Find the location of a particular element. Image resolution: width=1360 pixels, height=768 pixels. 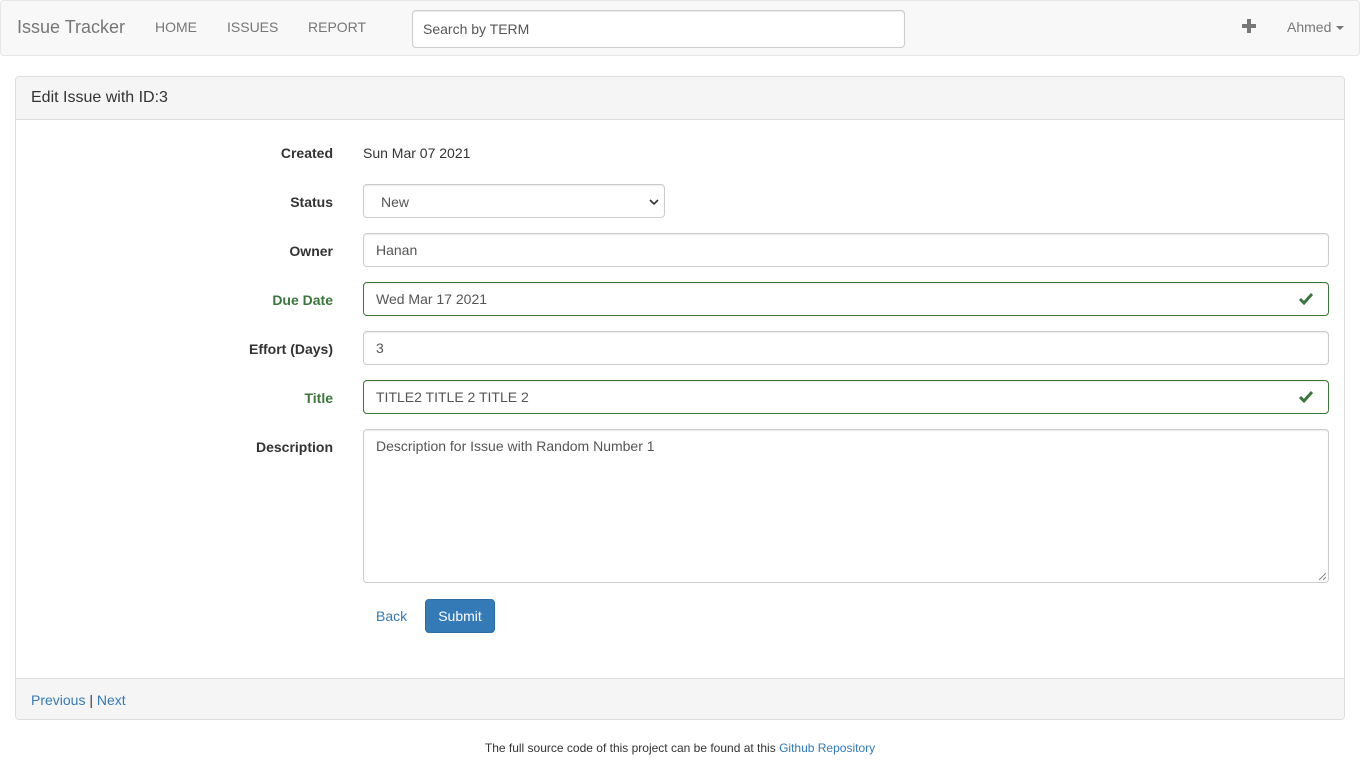

navbar: Issue Tracker HOME ISSUES REPORT Ahmed is located at coordinates (680, 28).